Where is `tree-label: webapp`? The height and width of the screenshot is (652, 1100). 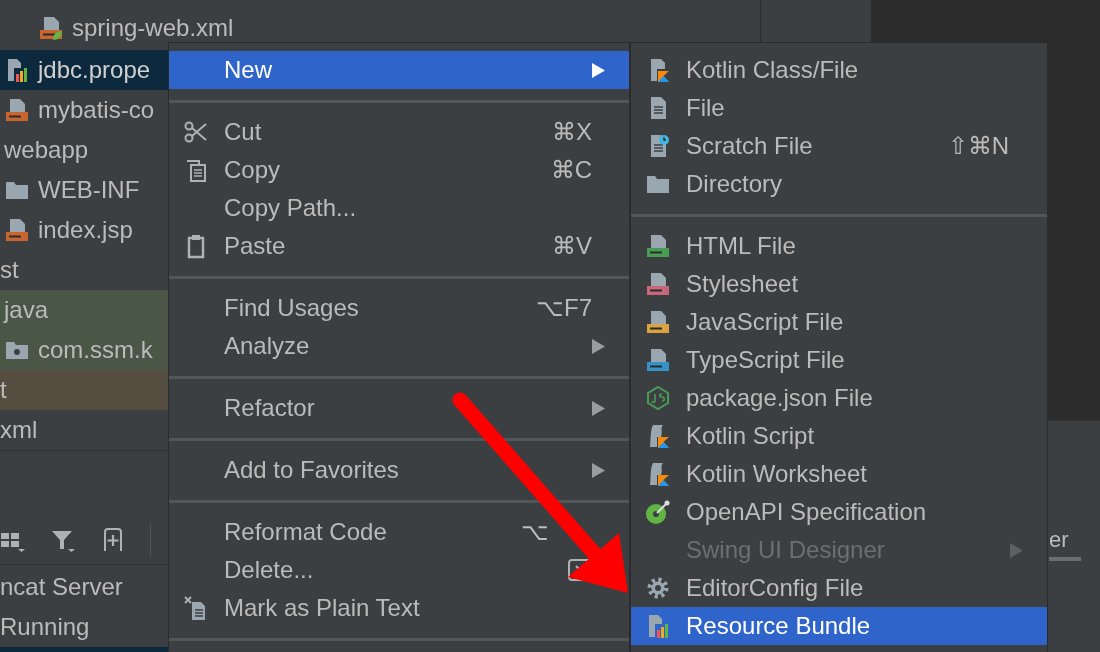
tree-label: webapp is located at coordinates (46, 150).